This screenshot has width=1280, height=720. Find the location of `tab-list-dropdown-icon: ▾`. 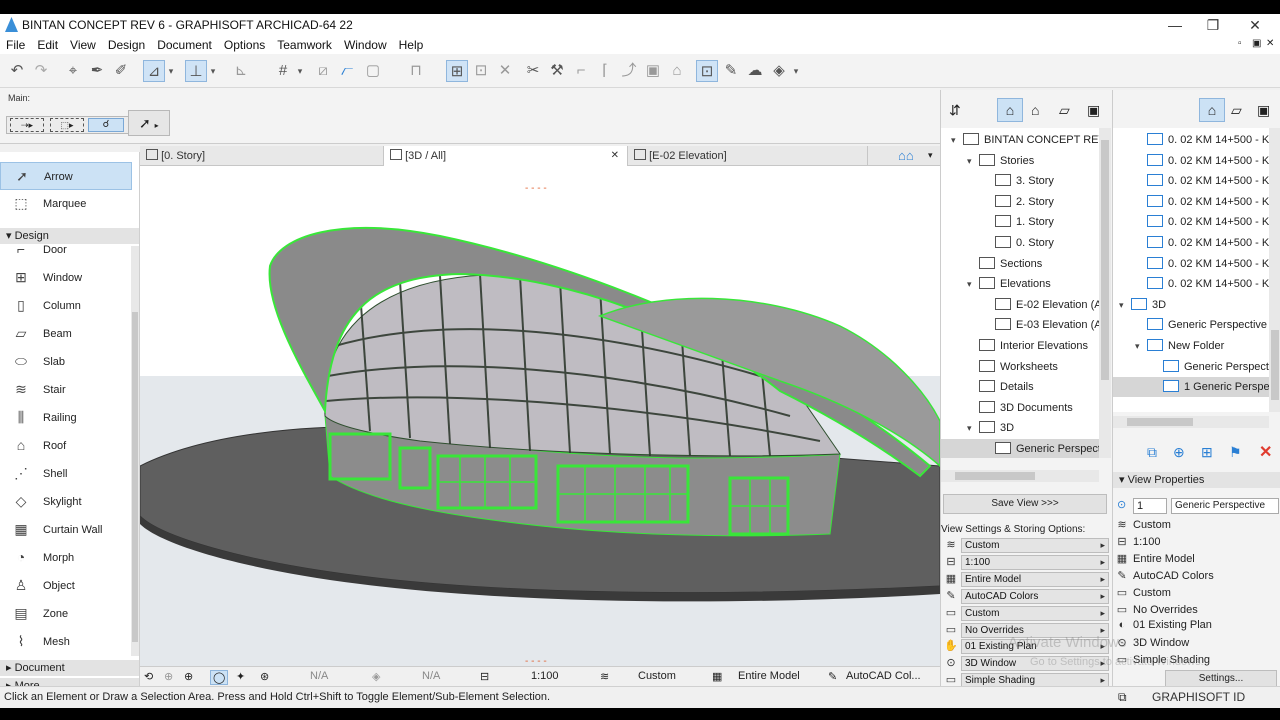

tab-list-dropdown-icon: ▾ is located at coordinates (930, 155).